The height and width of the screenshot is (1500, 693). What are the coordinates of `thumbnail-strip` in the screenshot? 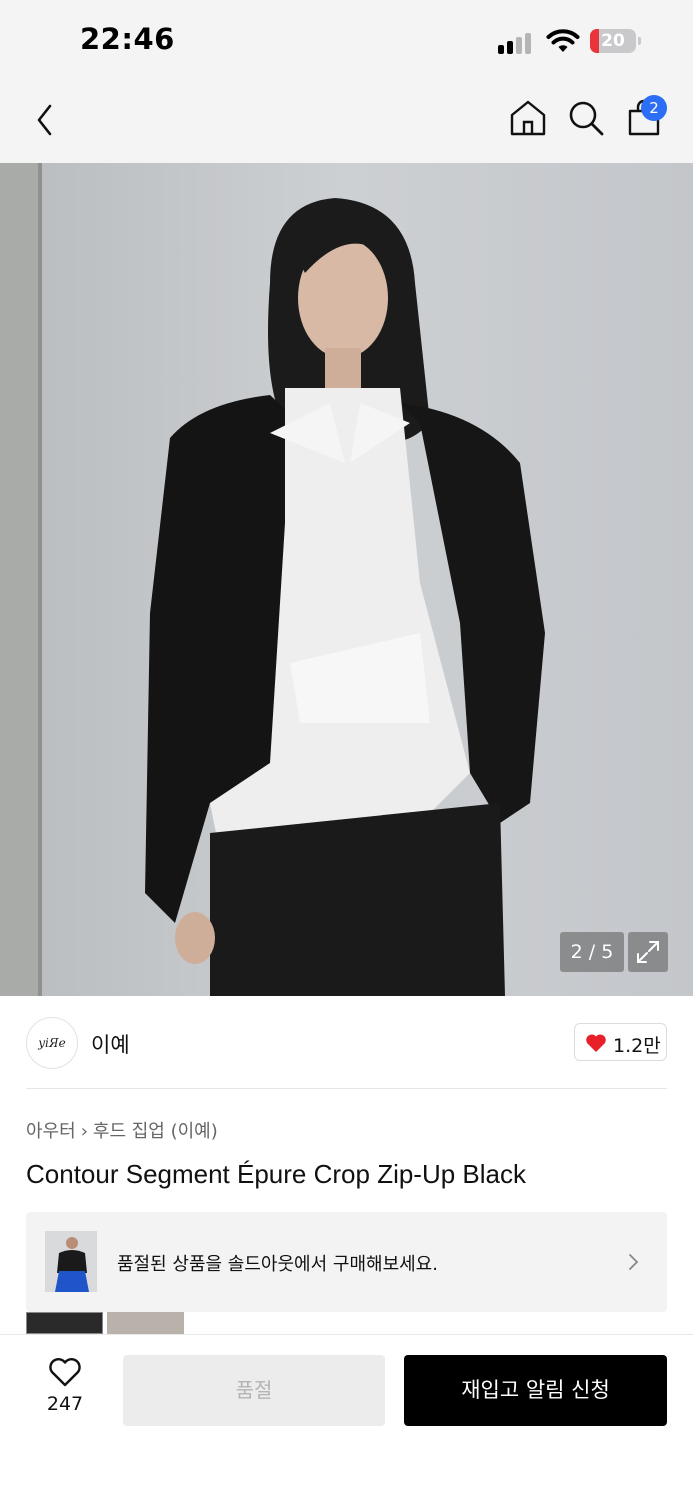 It's located at (106, 1323).